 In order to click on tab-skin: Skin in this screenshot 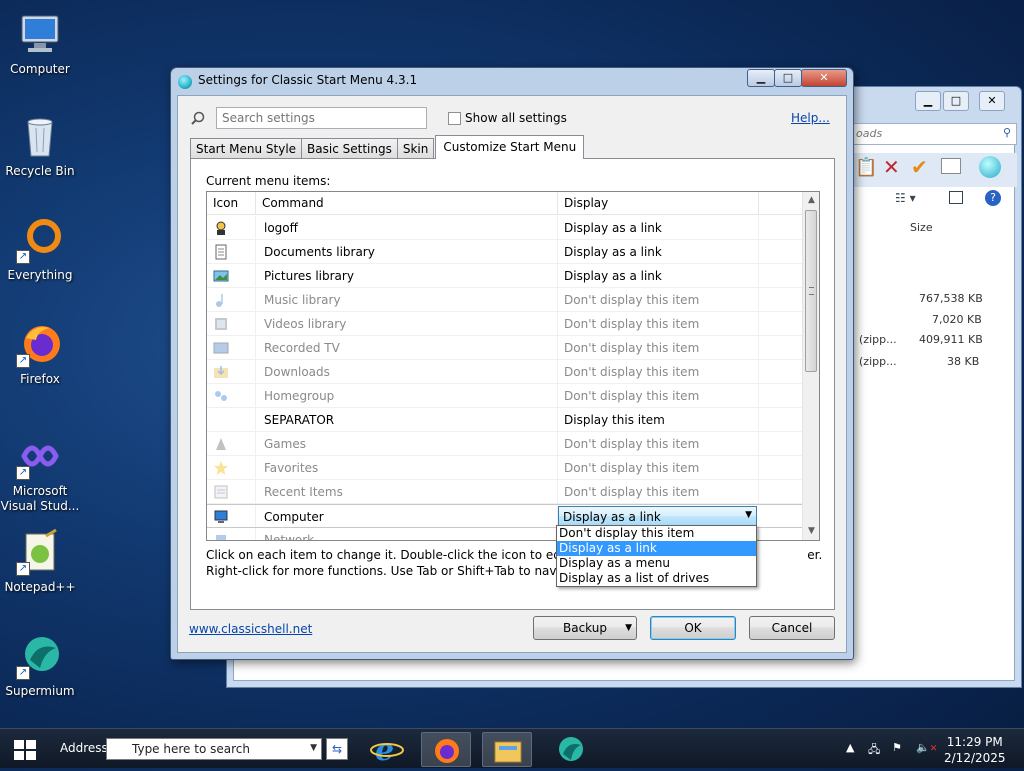, I will do `click(415, 148)`.